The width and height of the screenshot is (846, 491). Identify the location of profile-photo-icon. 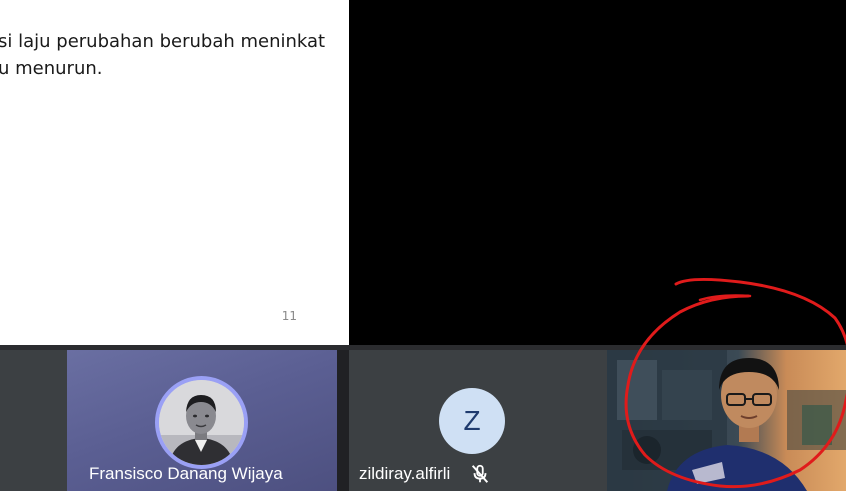
(201, 422).